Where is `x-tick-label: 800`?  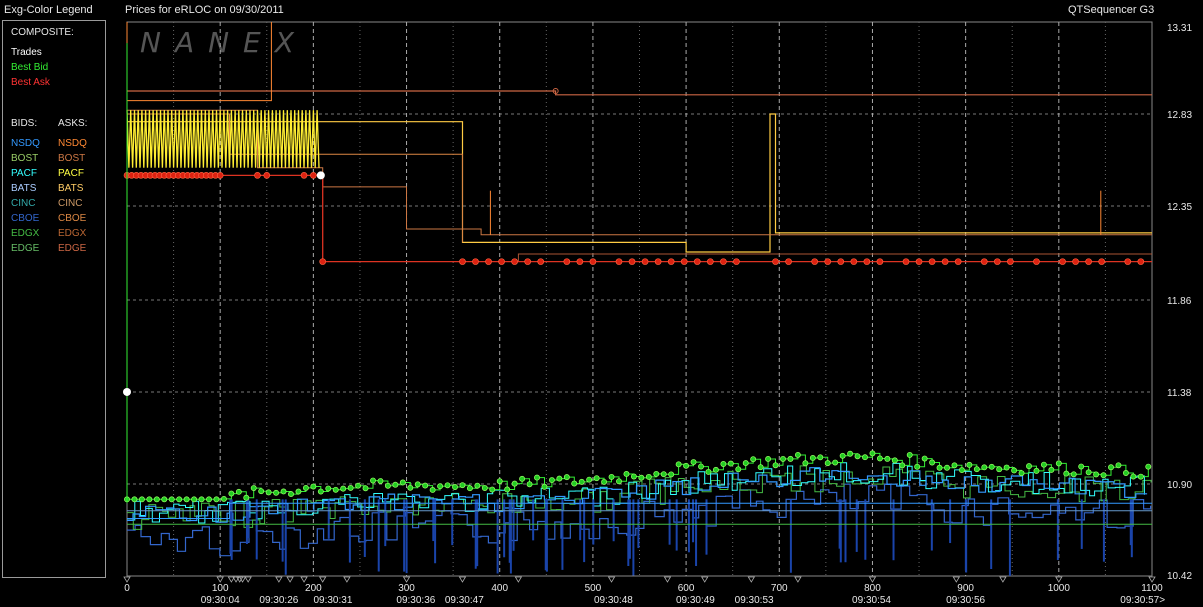 x-tick-label: 800 is located at coordinates (872, 588).